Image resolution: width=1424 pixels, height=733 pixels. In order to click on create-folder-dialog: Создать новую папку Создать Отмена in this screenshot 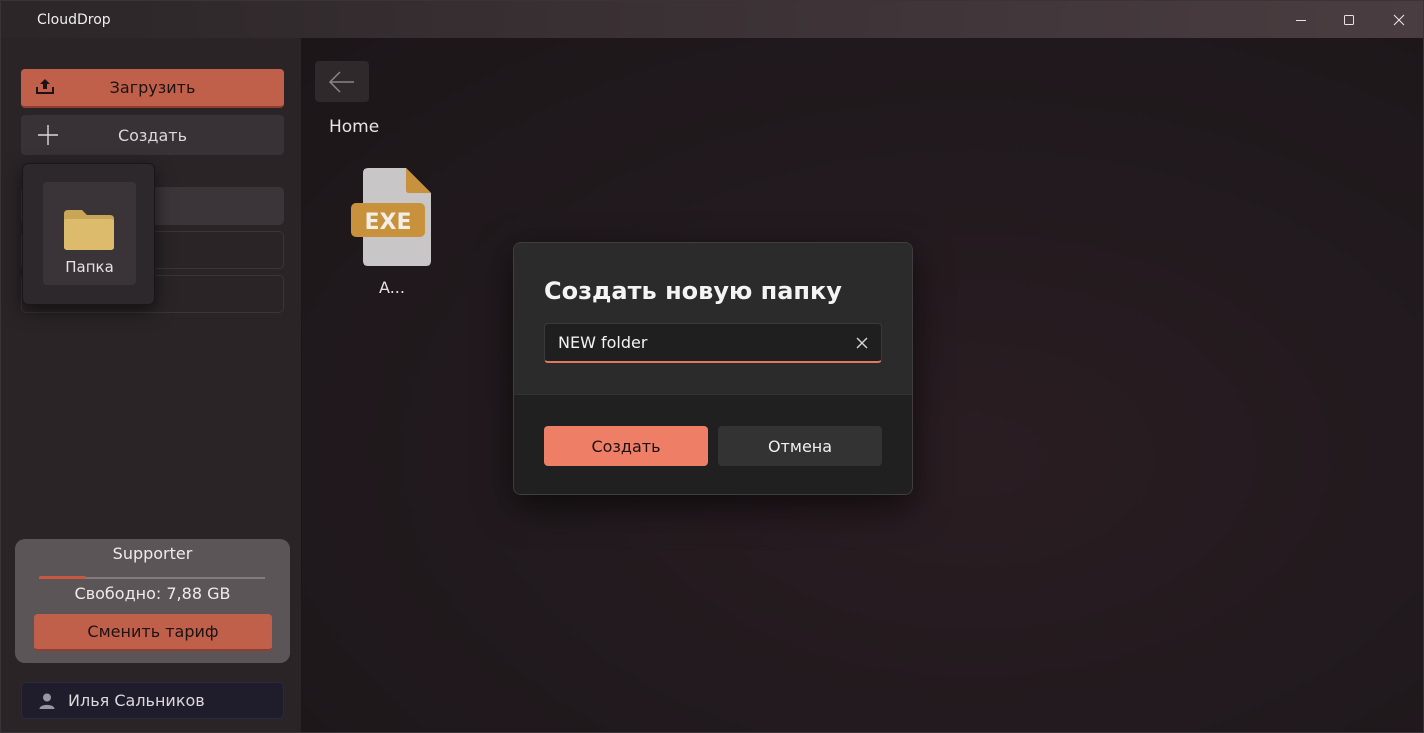, I will do `click(713, 368)`.